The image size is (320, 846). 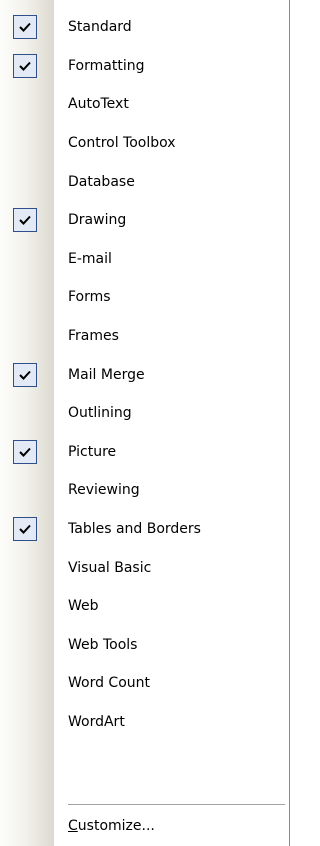 What do you see at coordinates (110, 567) in the screenshot?
I see `menu-item-label: Visual Basic` at bounding box center [110, 567].